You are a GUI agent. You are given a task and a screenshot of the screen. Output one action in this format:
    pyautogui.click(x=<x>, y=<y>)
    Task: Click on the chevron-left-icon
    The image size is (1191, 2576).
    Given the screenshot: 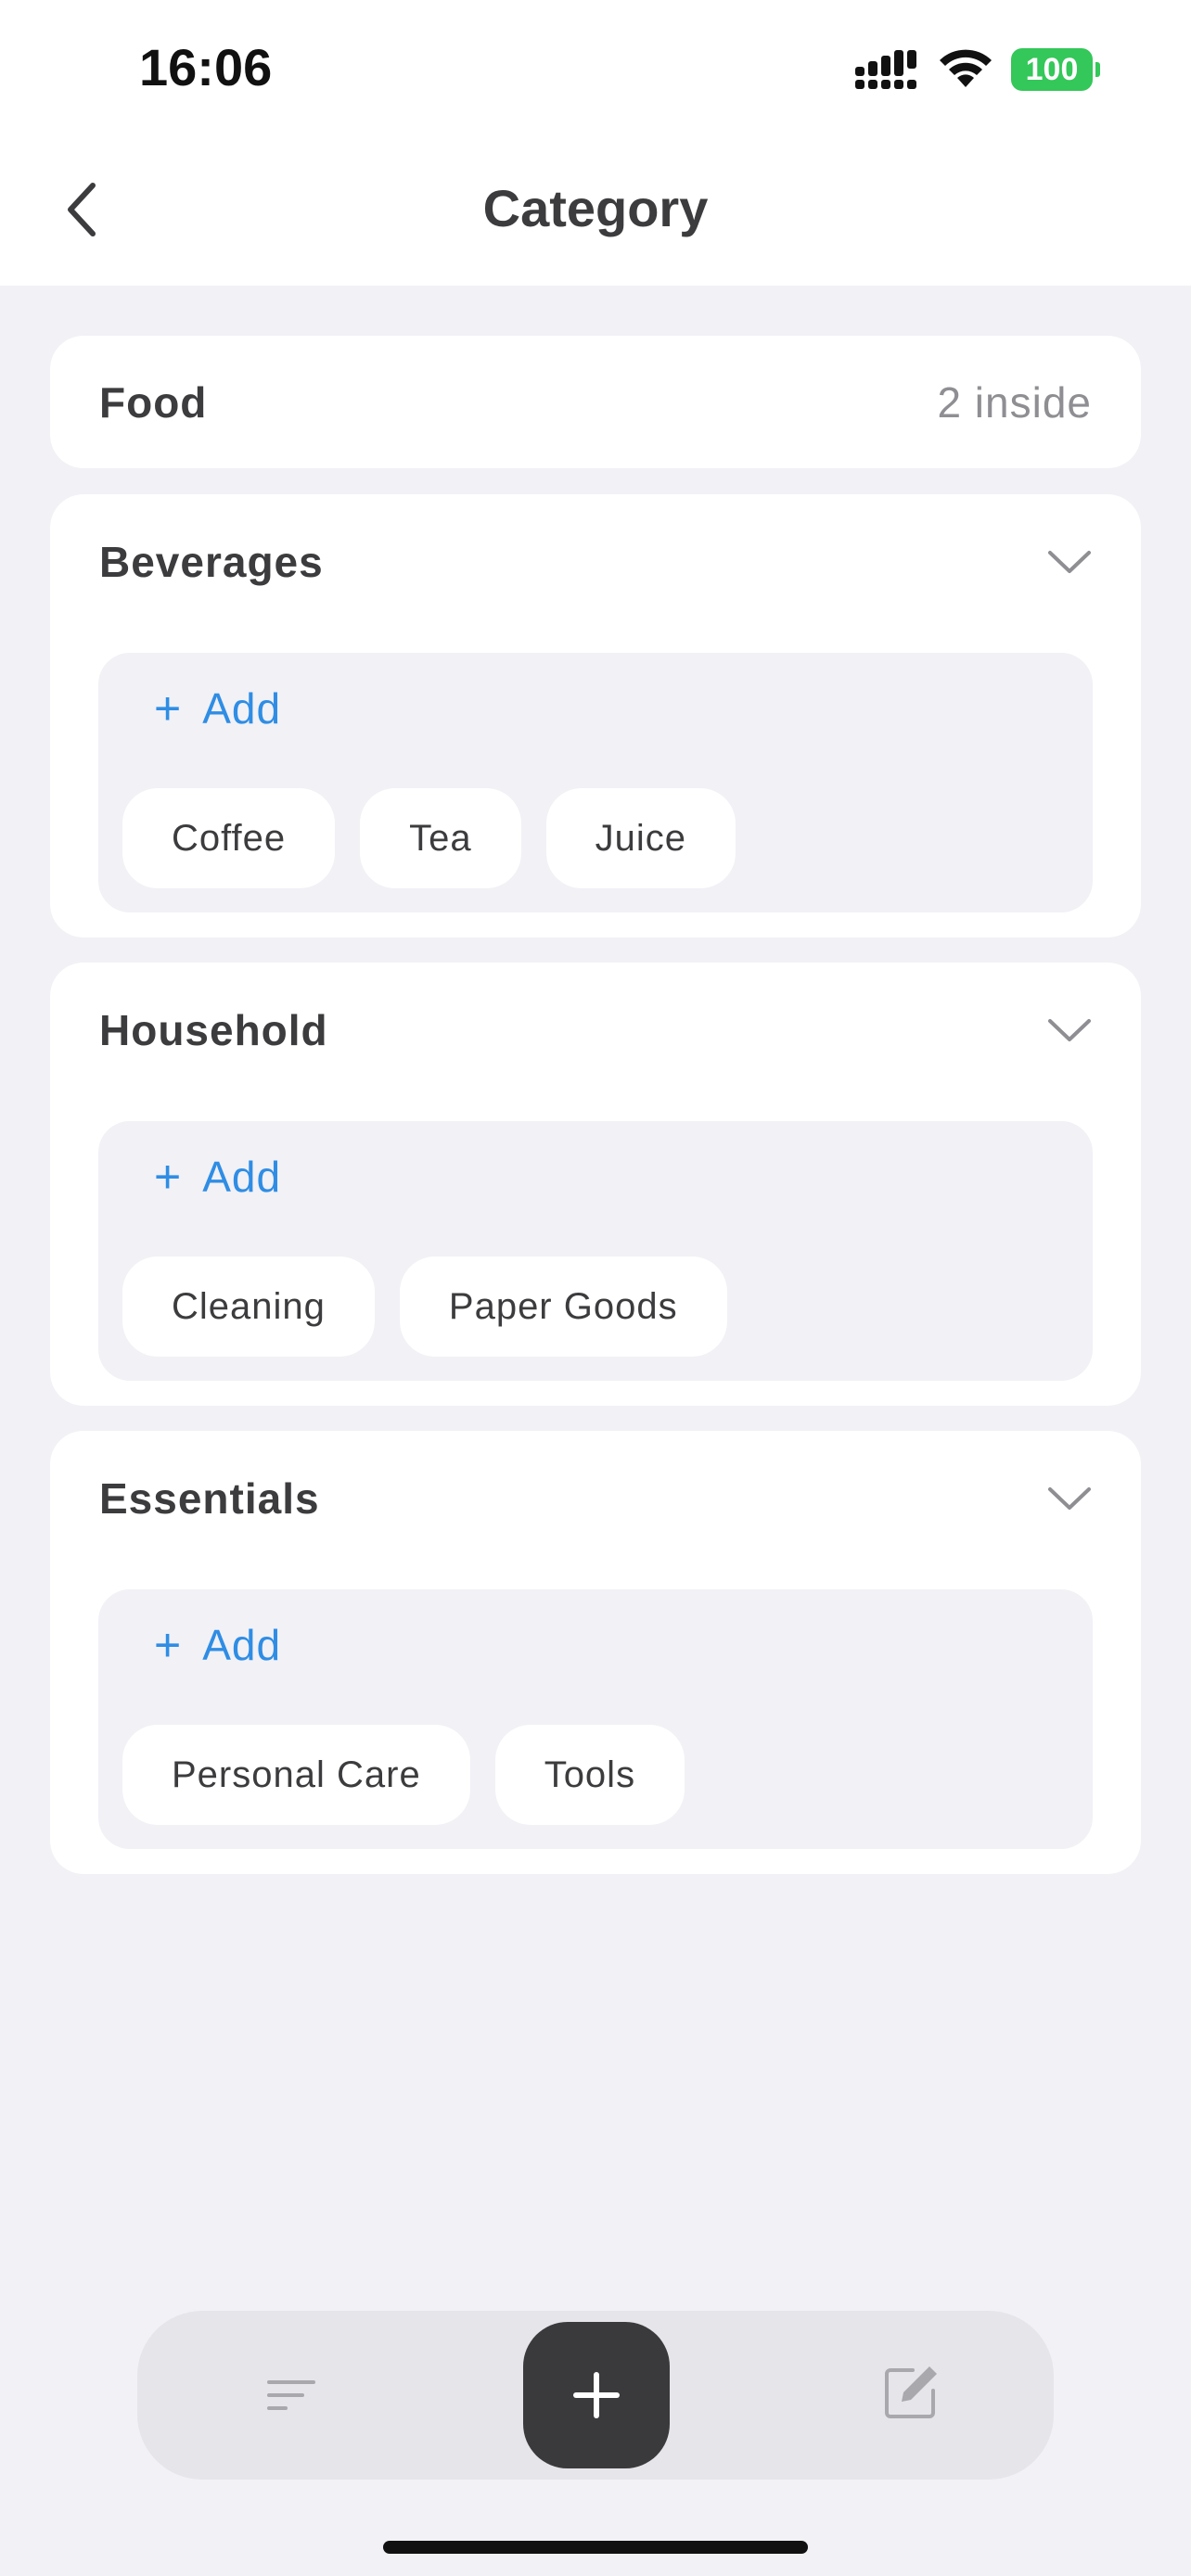 What is the action you would take?
    pyautogui.click(x=82, y=209)
    